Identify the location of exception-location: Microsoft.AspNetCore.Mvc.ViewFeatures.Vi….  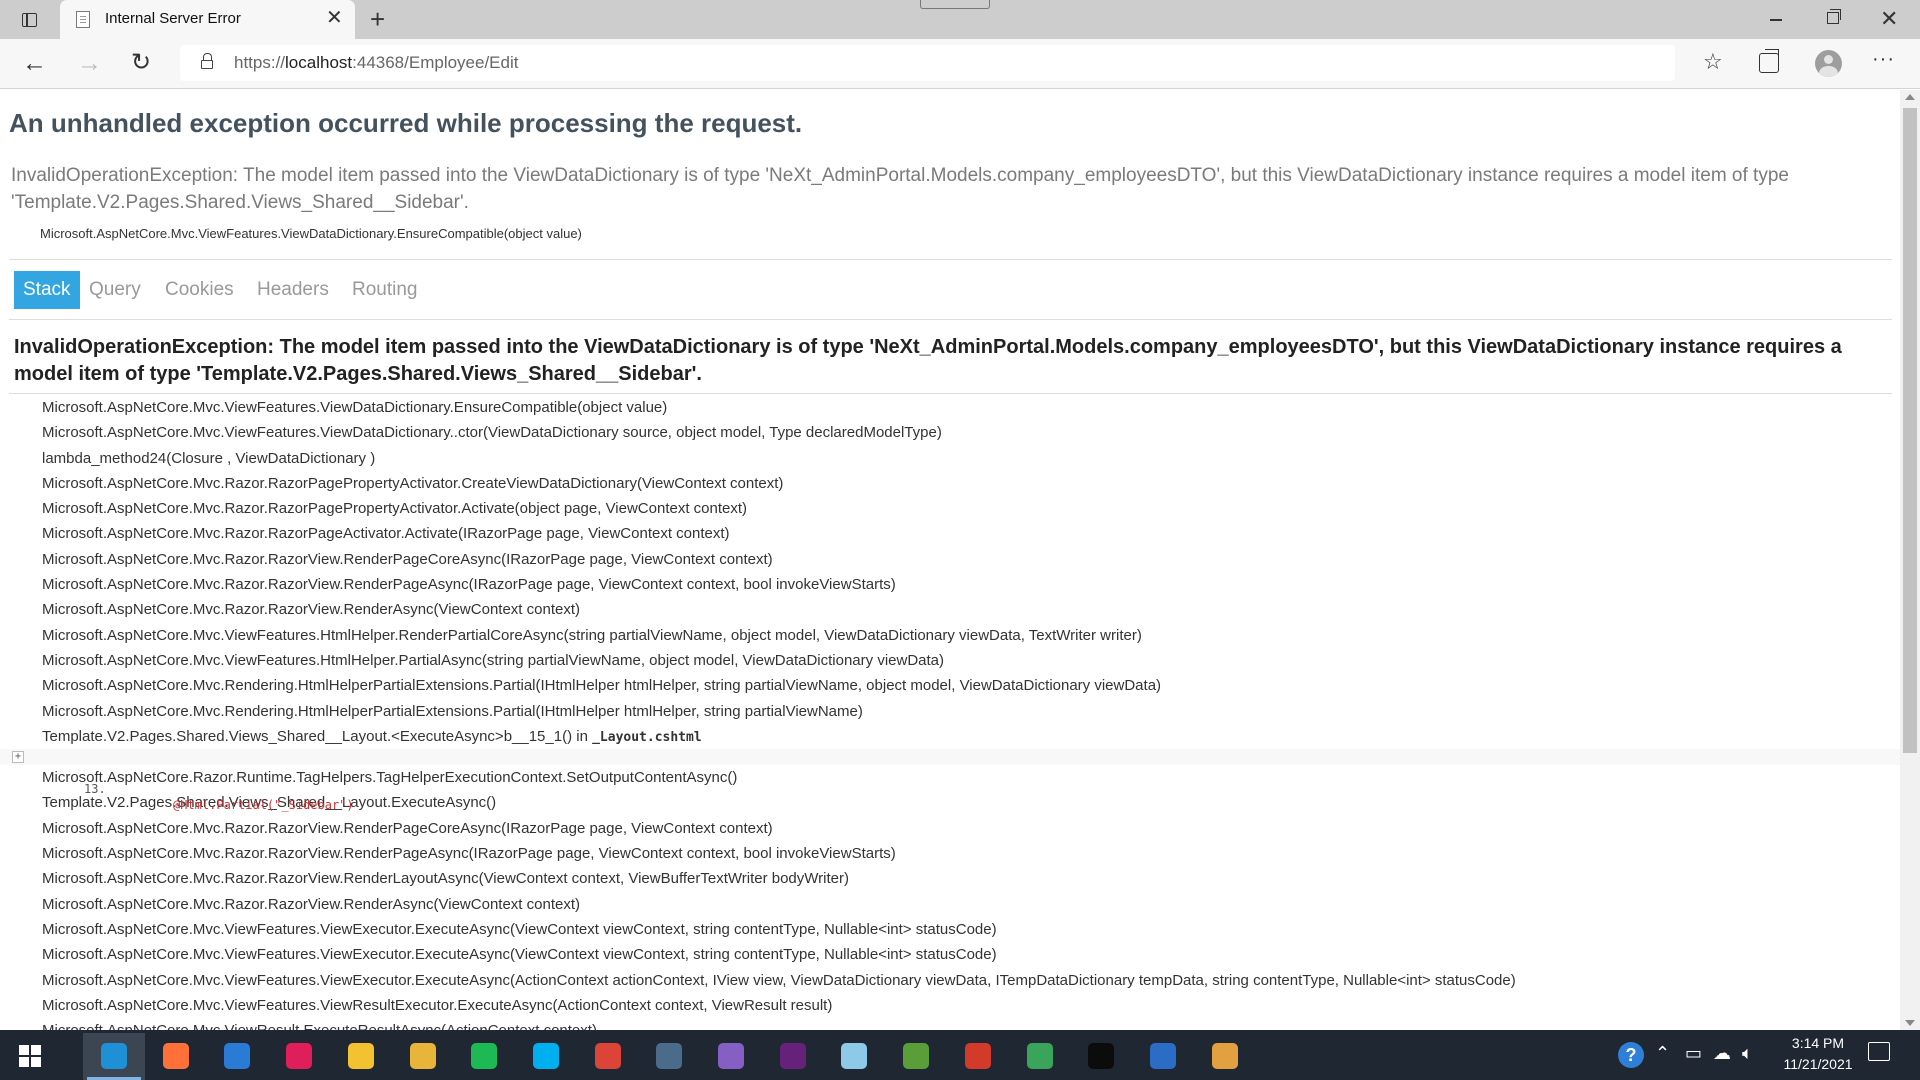
(311, 233).